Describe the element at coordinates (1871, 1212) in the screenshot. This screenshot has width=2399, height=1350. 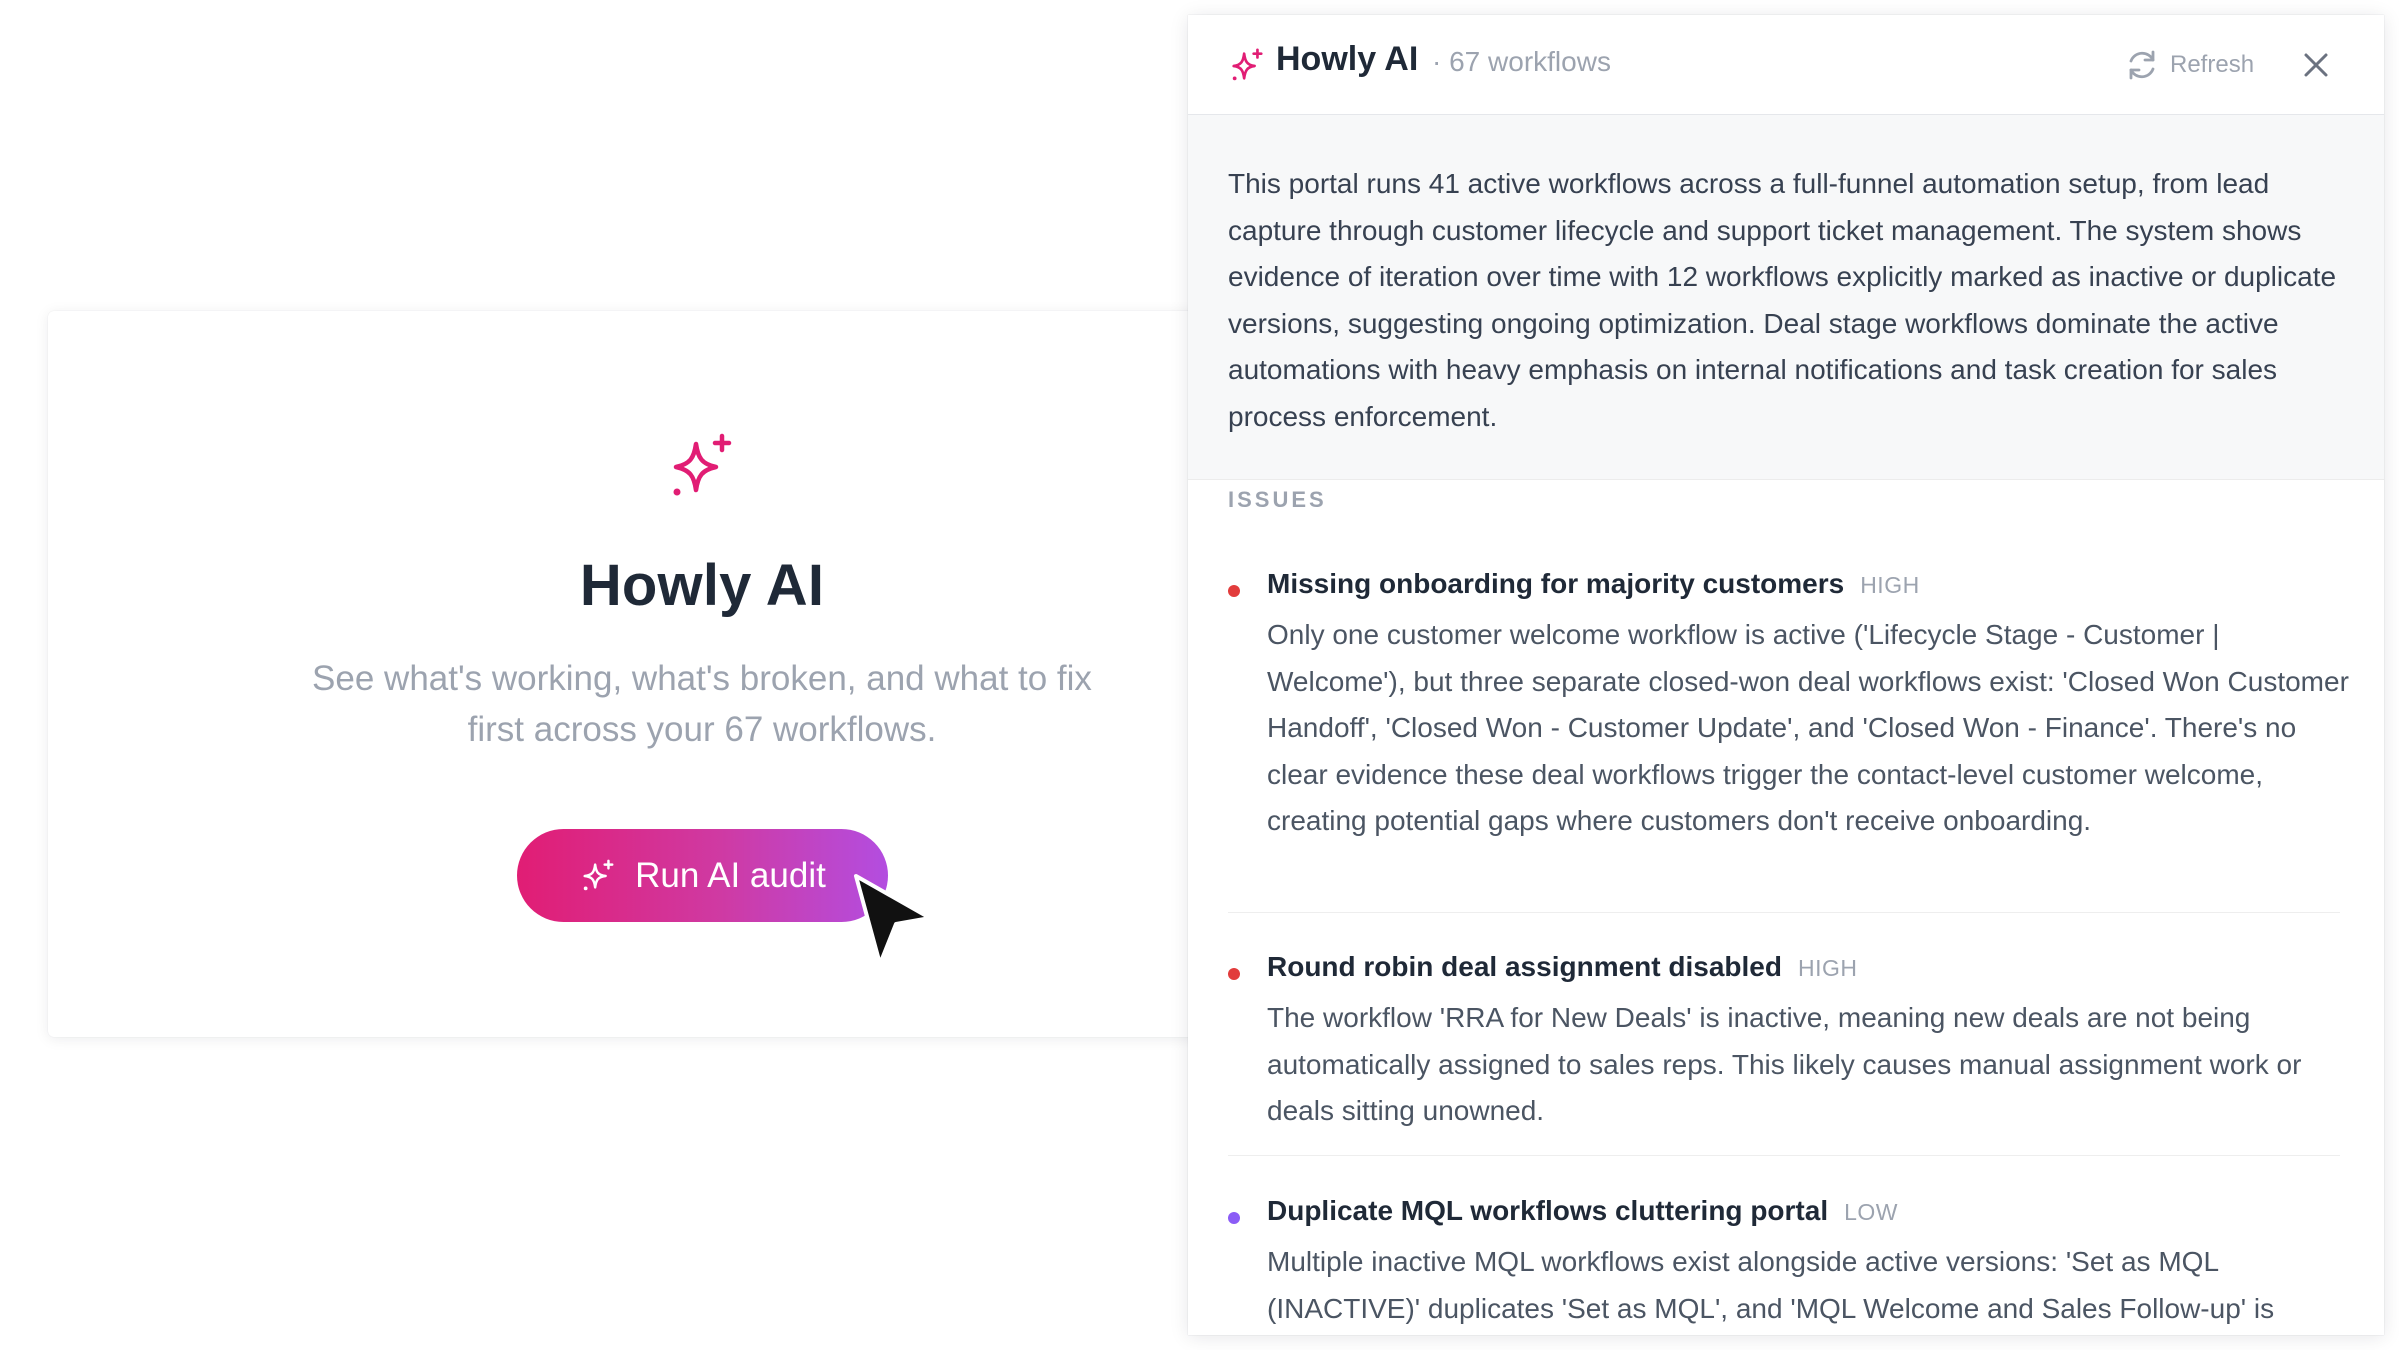
I see `issue-severity: LOW` at that location.